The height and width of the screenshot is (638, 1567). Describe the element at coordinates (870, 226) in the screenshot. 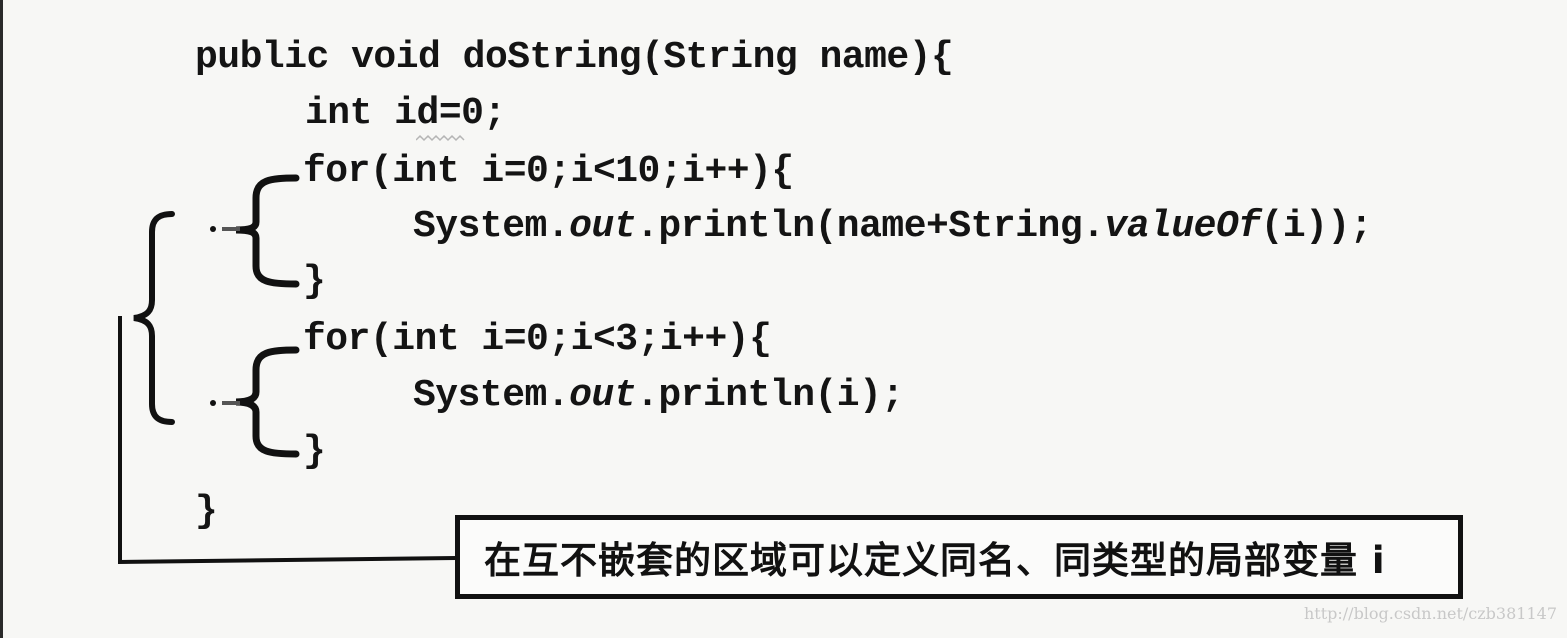

I see `code-token: .println(name+String.` at that location.